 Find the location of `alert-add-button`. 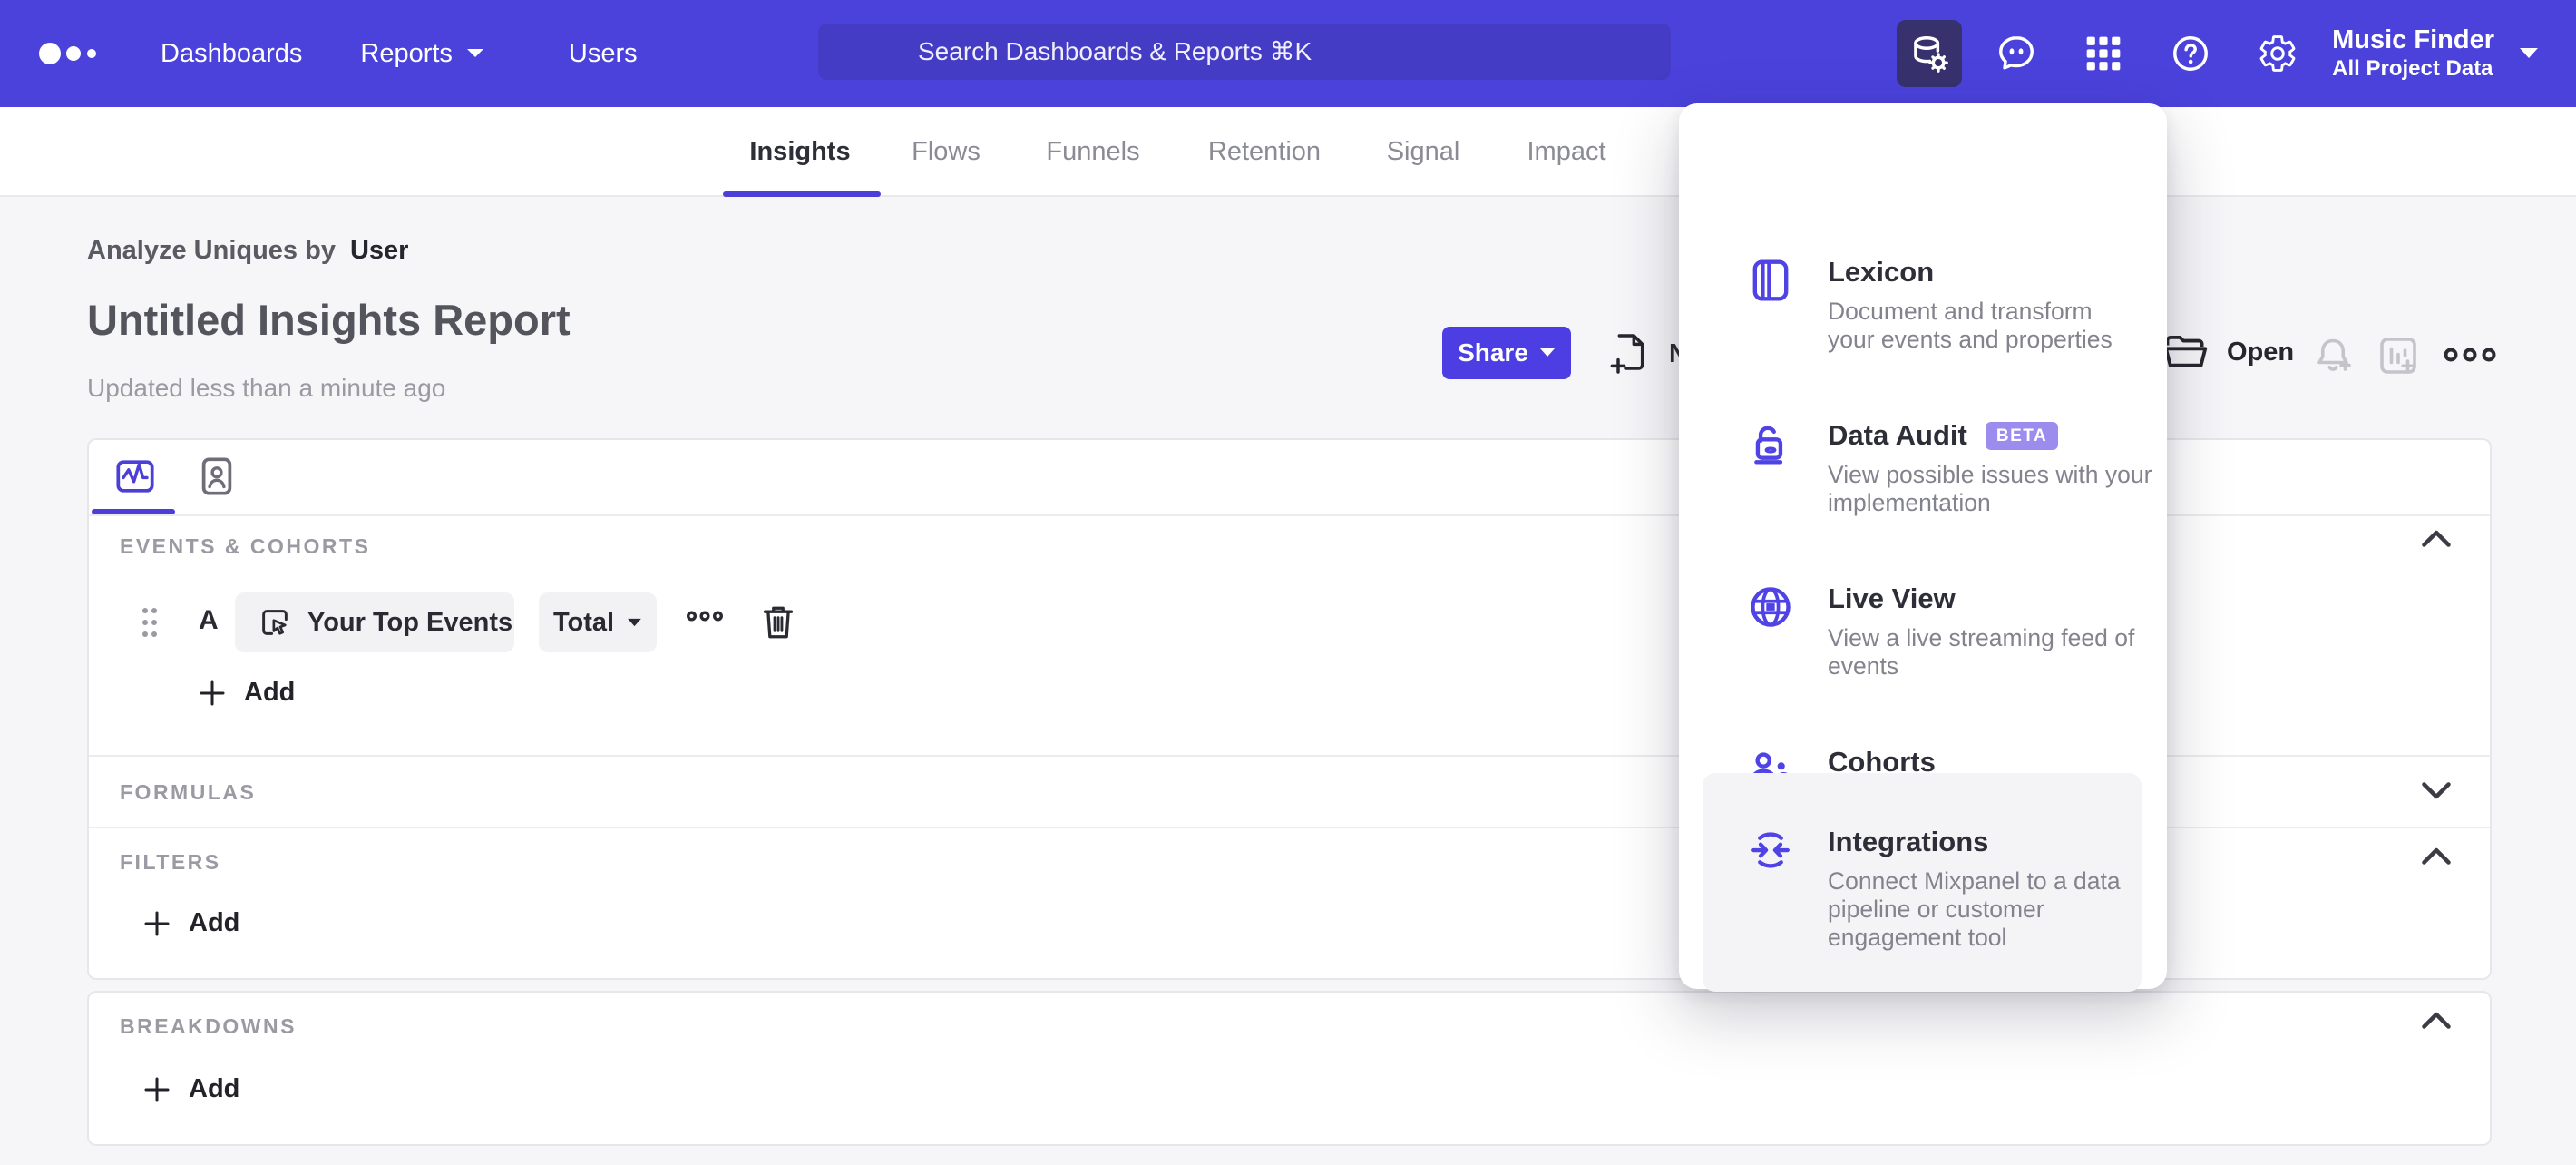

alert-add-button is located at coordinates (2333, 358).